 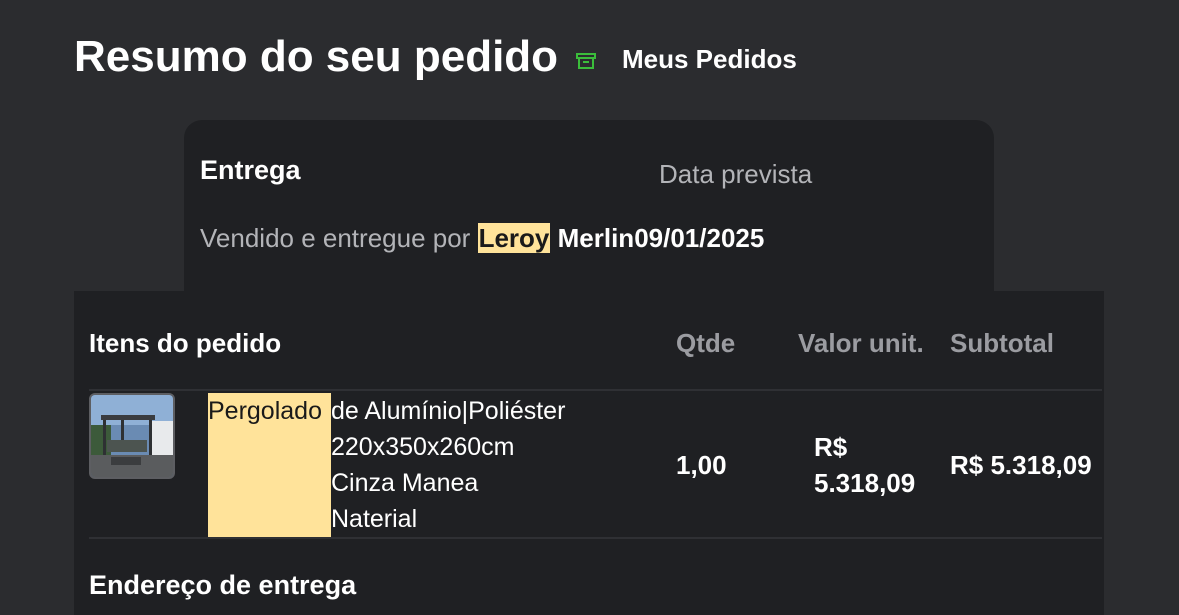 What do you see at coordinates (865, 483) in the screenshot?
I see `unit-price-value: 5.318,09` at bounding box center [865, 483].